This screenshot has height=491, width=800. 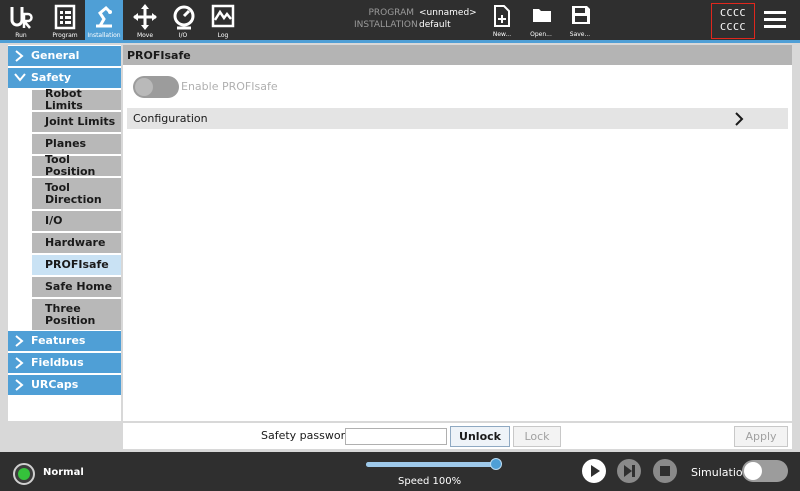 What do you see at coordinates (415, 19) in the screenshot?
I see `program-info: PROGRAM <unnamed> INSTALLATIONdefault` at bounding box center [415, 19].